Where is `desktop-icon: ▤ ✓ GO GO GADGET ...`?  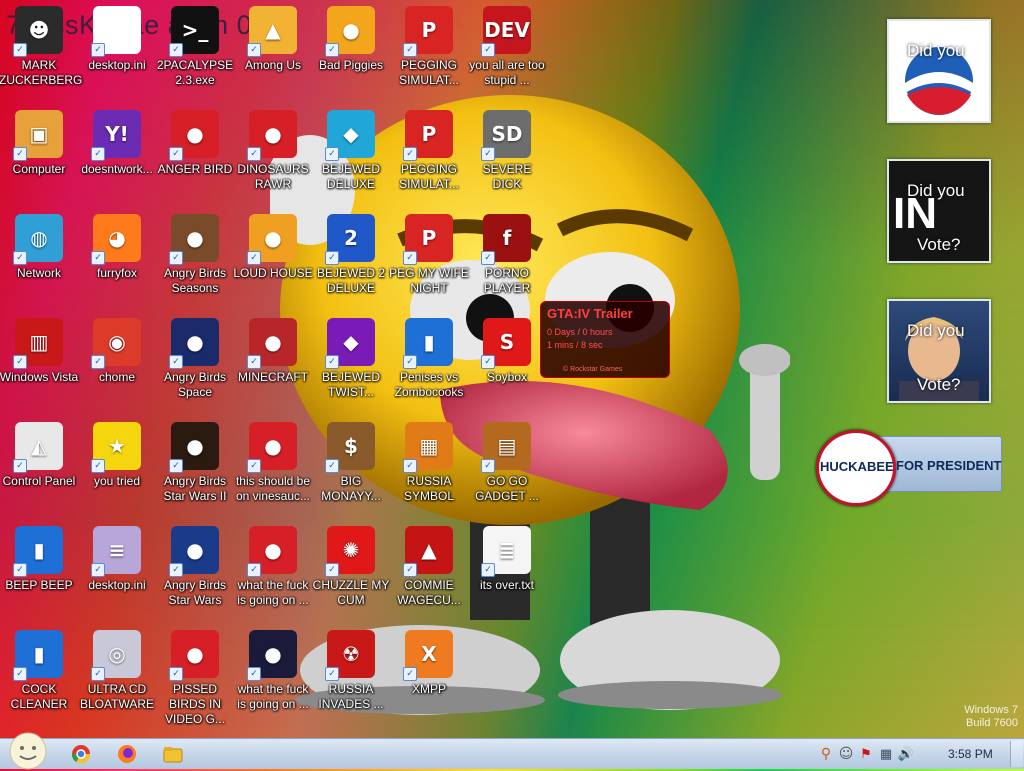 desktop-icon: ▤ ✓ GO GO GADGET ... is located at coordinates (507, 472).